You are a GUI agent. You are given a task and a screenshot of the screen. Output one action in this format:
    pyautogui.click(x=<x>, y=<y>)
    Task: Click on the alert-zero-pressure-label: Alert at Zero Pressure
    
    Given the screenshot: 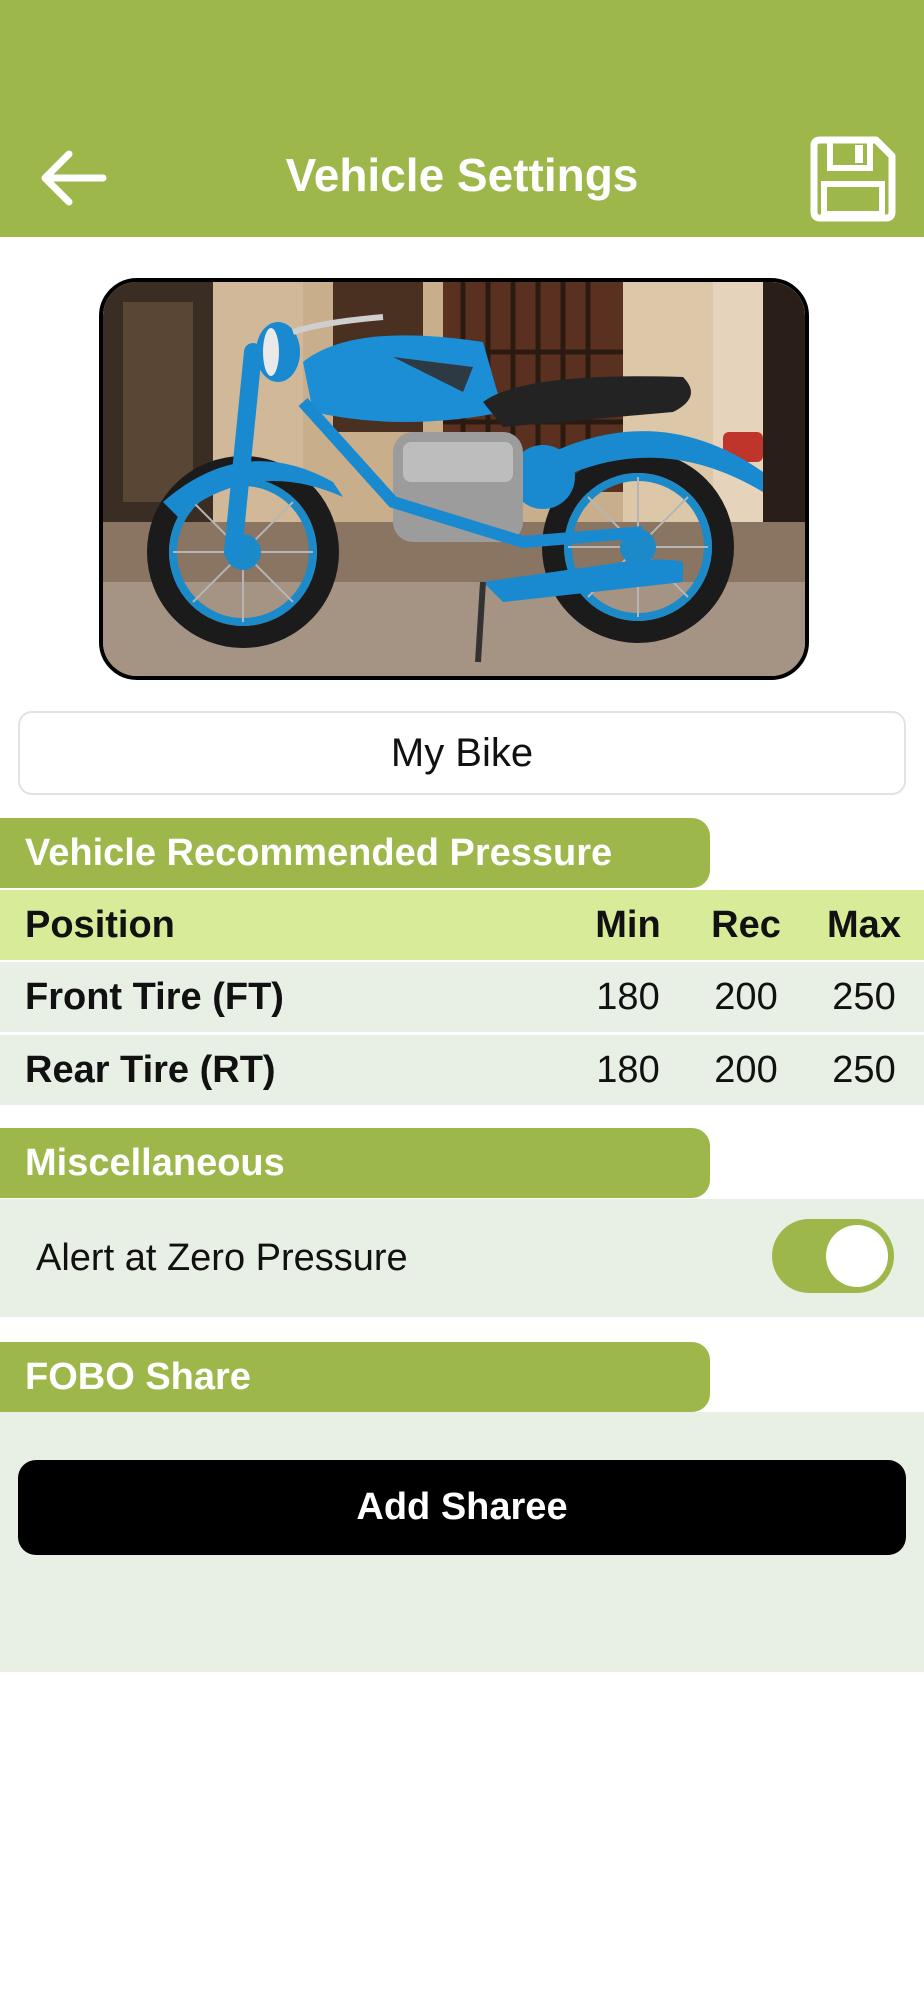 What is the action you would take?
    pyautogui.click(x=222, y=1258)
    